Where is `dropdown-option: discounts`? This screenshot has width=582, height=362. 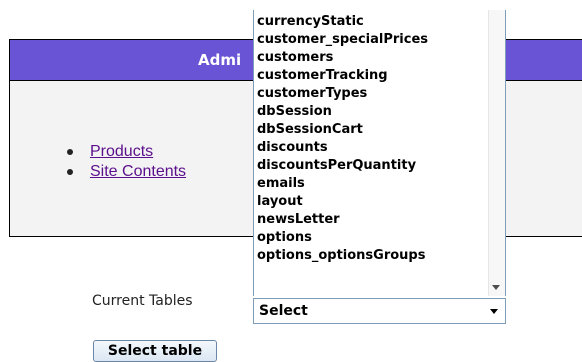 dropdown-option: discounts is located at coordinates (342, 148).